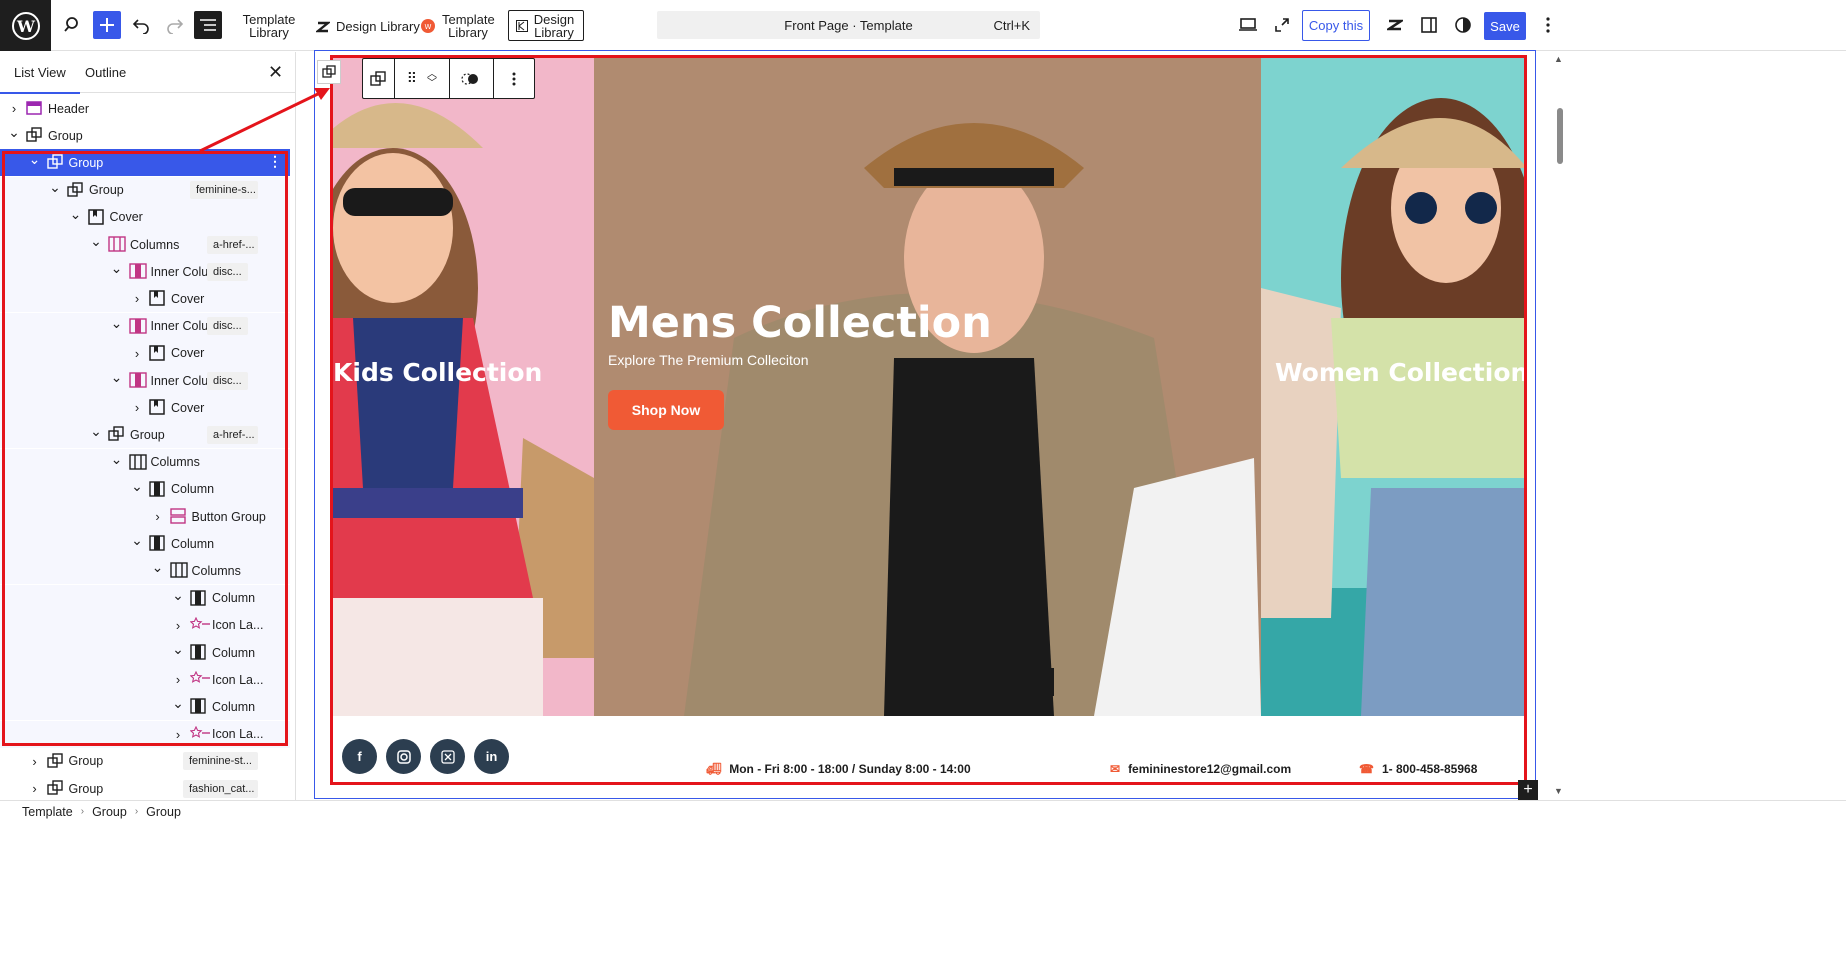 This screenshot has height=966, width=1846. I want to click on stackable-icon, so click(1395, 25).